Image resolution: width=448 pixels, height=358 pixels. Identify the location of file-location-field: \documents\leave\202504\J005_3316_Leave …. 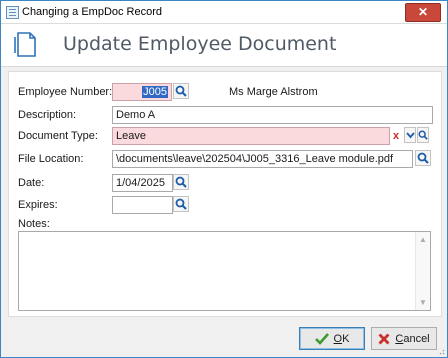
(262, 159).